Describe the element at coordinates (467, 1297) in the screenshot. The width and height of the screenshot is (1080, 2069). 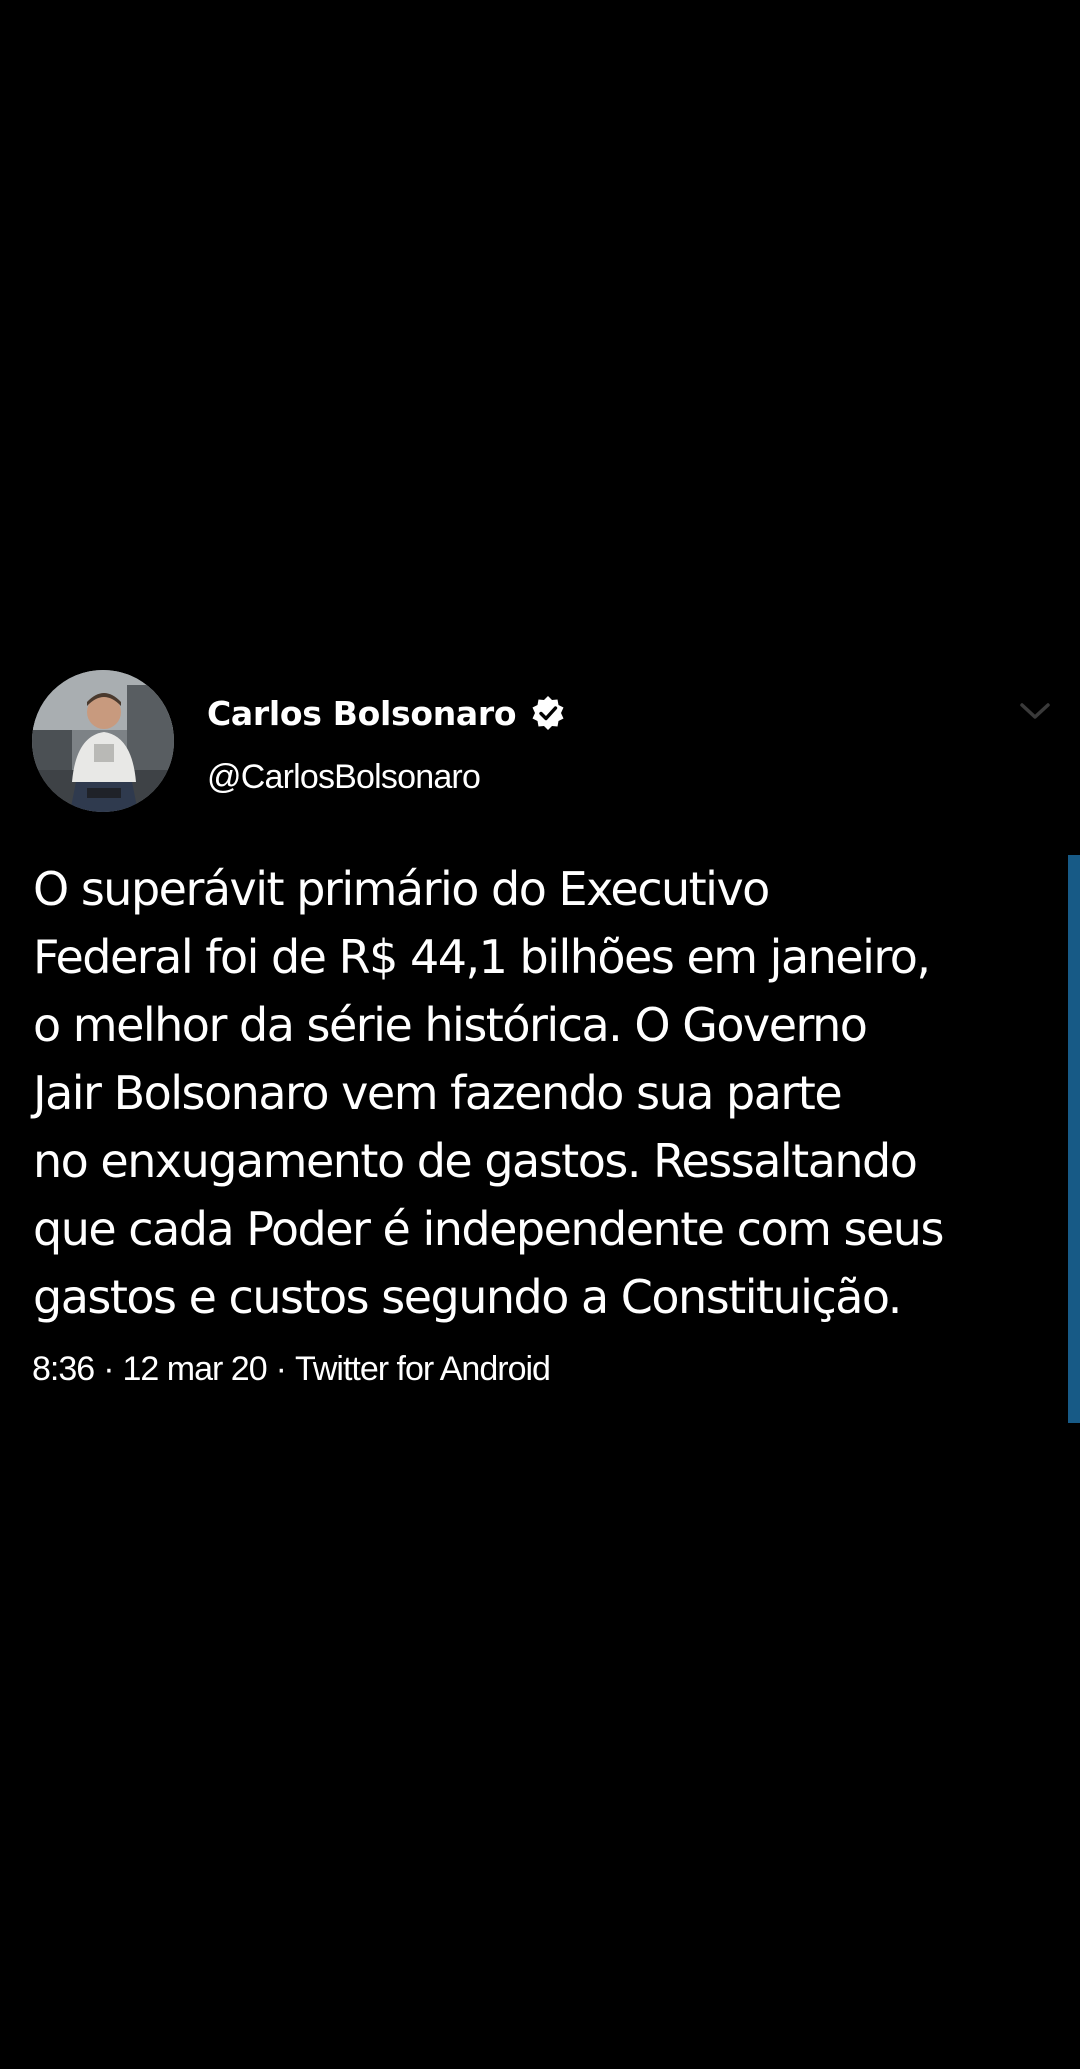
I see `tweet-text-line: gastos e custos segundo a Constituição.` at that location.